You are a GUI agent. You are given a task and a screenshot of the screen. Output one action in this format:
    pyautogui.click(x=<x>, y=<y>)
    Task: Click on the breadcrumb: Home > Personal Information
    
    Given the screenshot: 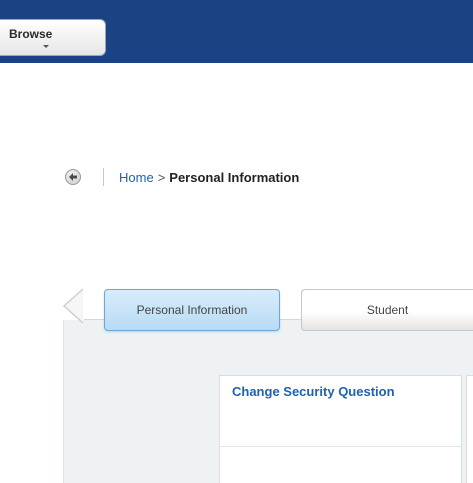 What is the action you would take?
    pyautogui.click(x=209, y=177)
    